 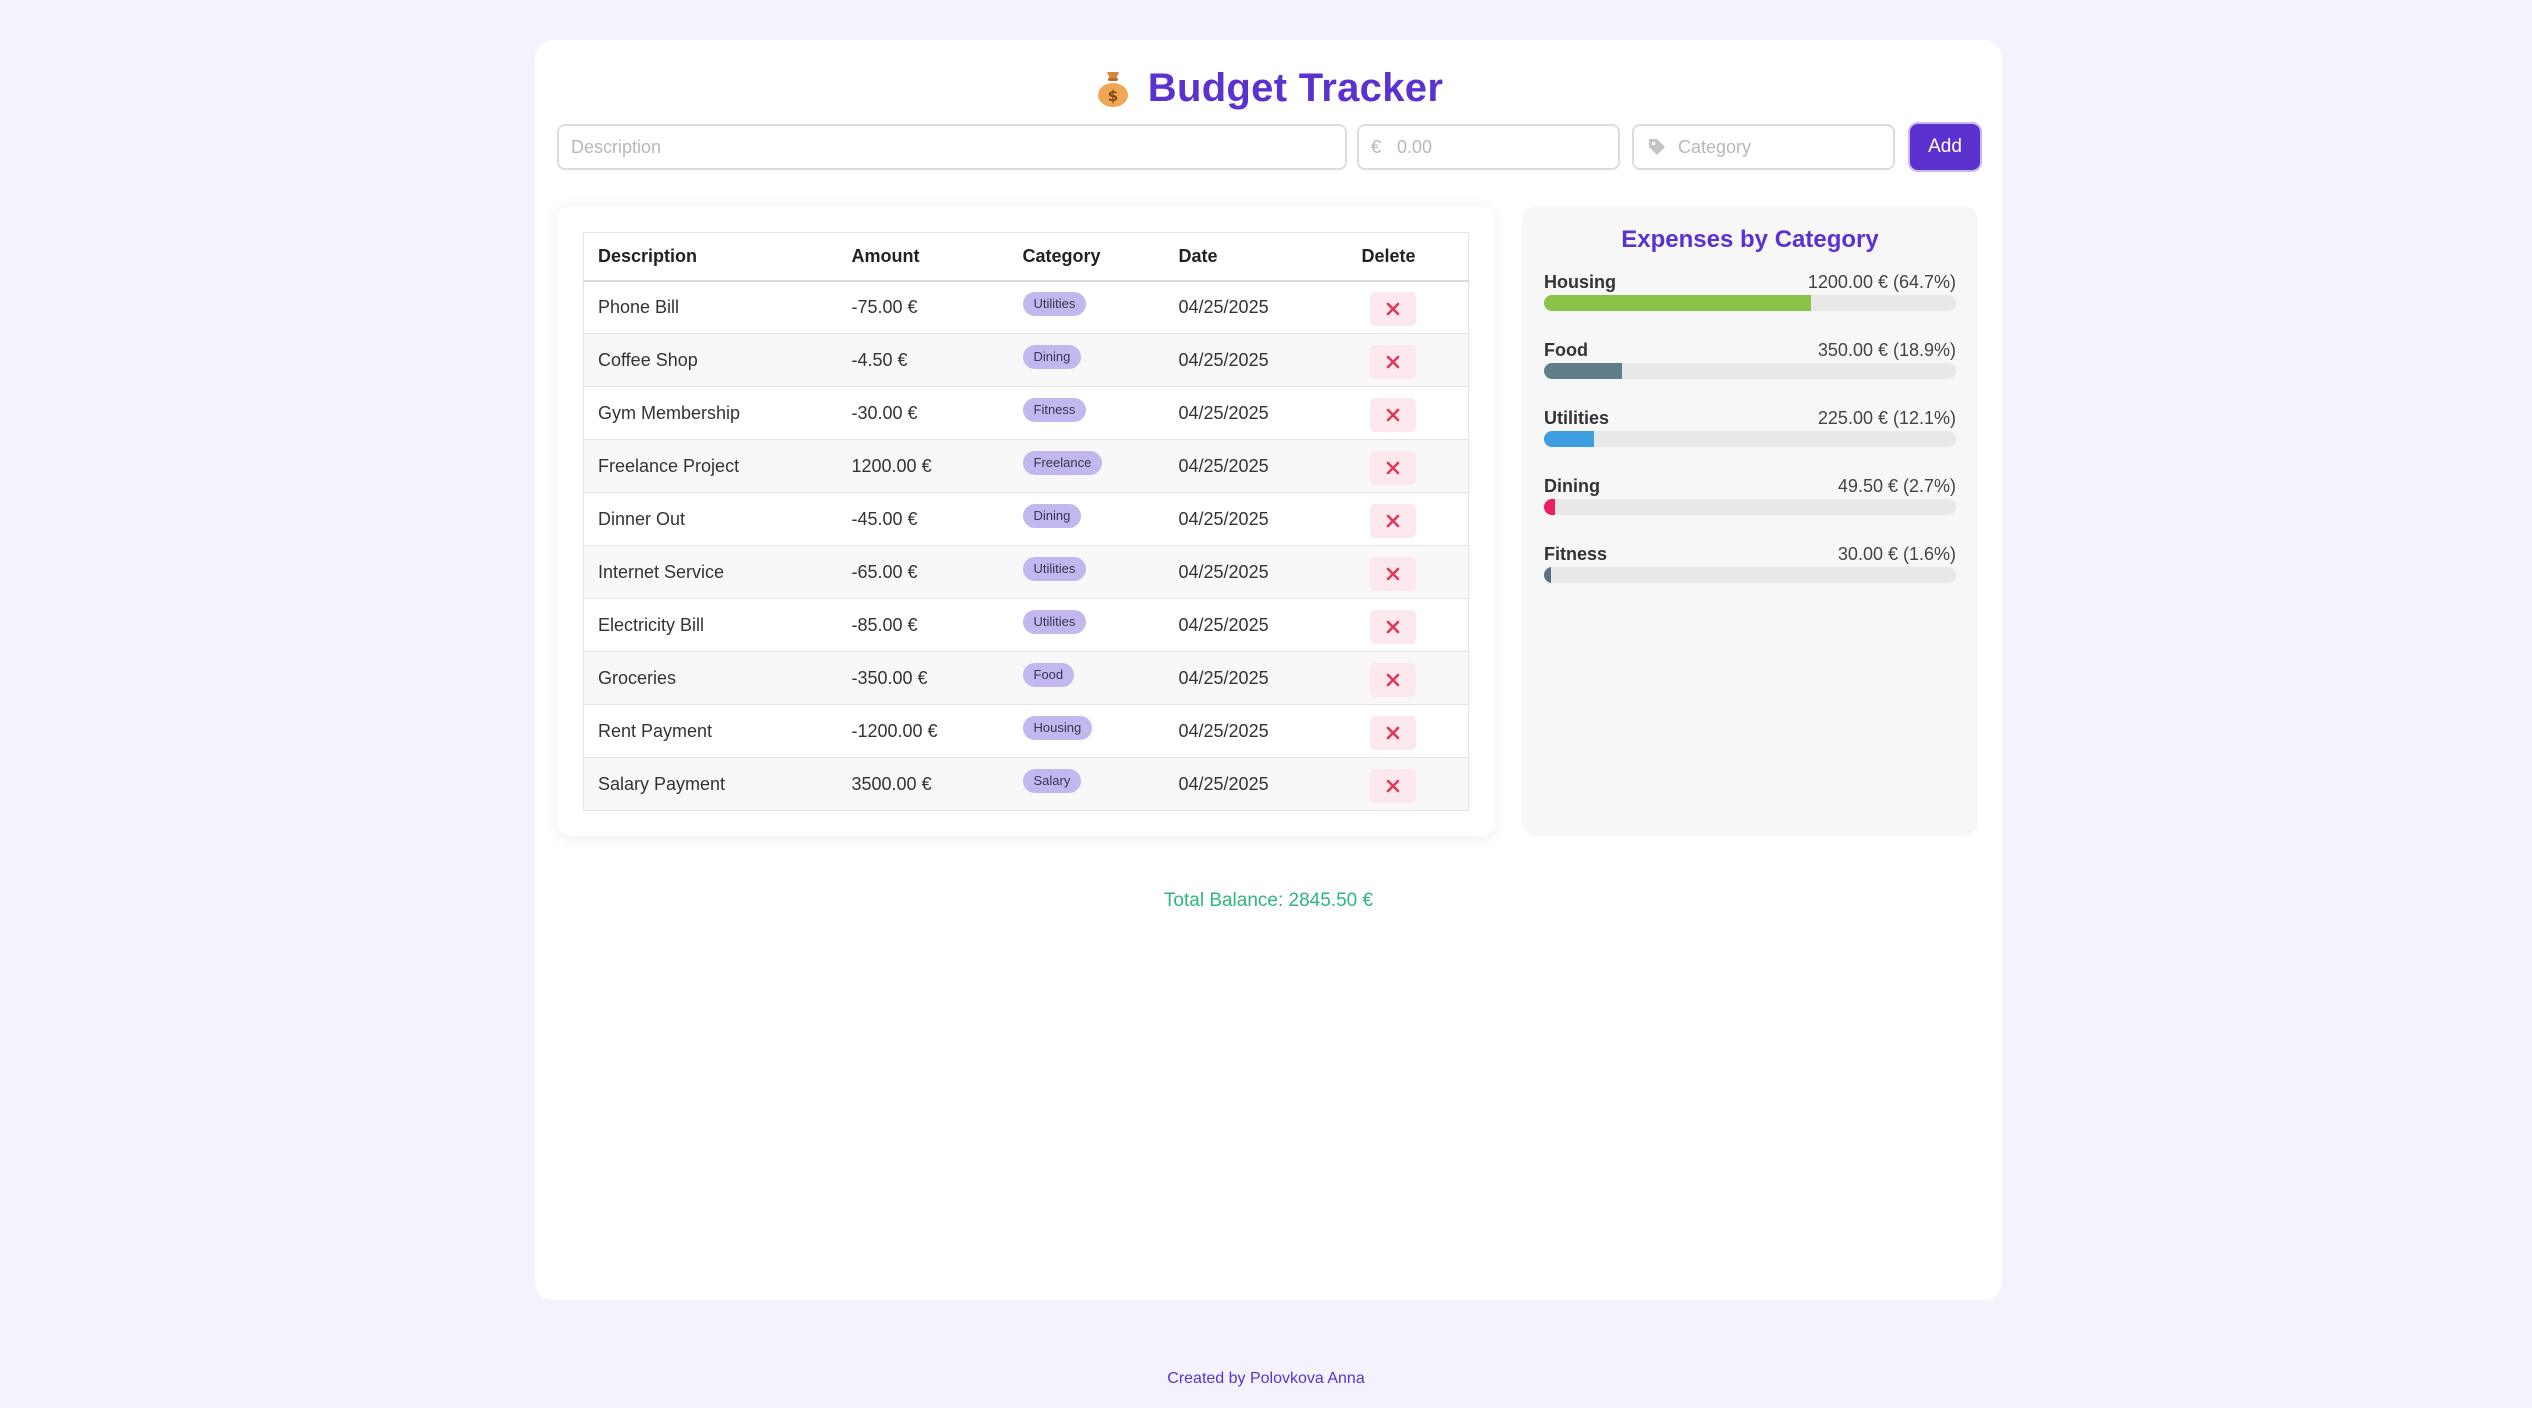 I want to click on add-button: Add, so click(x=1945, y=147).